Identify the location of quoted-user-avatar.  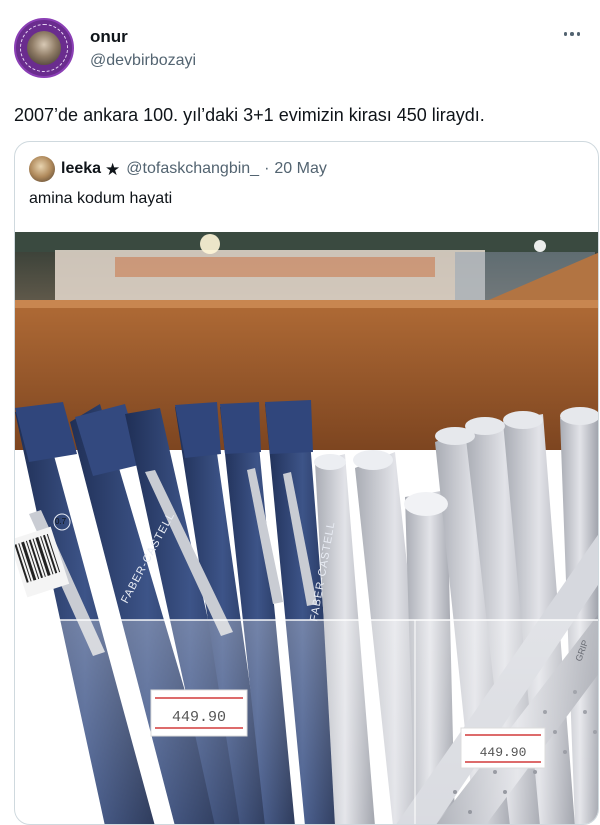
(42, 169).